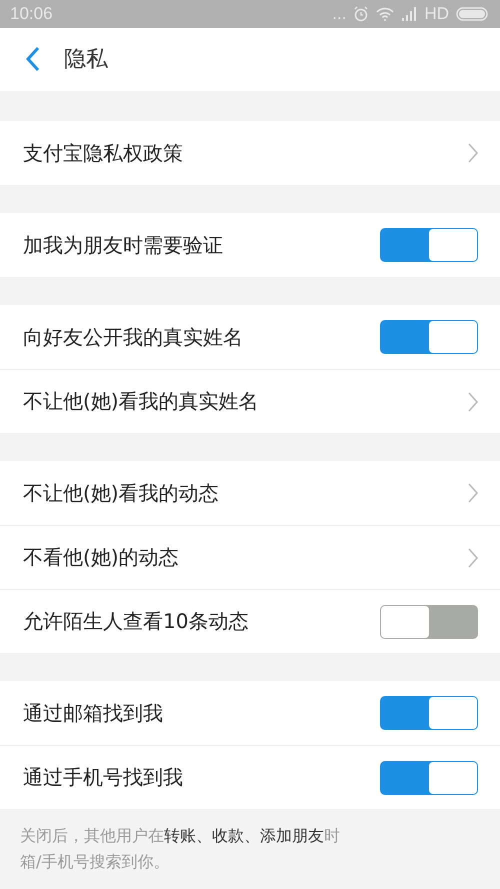 Image resolution: width=500 pixels, height=889 pixels. I want to click on setting-label: 向好友公开我的真实姓名, so click(133, 337).